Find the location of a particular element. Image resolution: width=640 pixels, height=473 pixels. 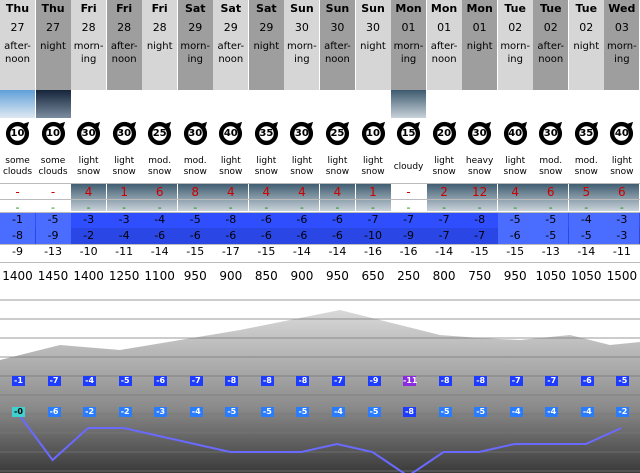

day-label: Thu is located at coordinates (17, 8).